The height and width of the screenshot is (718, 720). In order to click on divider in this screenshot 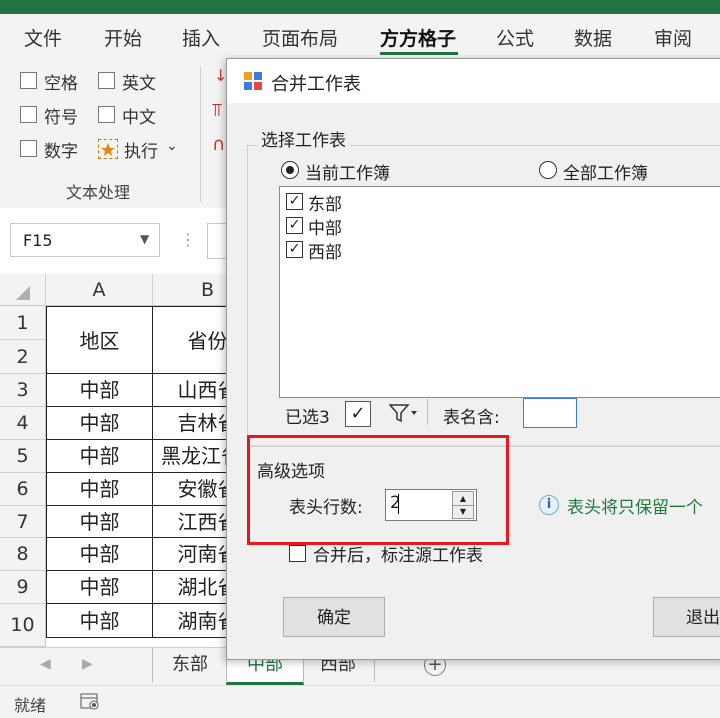, I will do `click(427, 412)`.